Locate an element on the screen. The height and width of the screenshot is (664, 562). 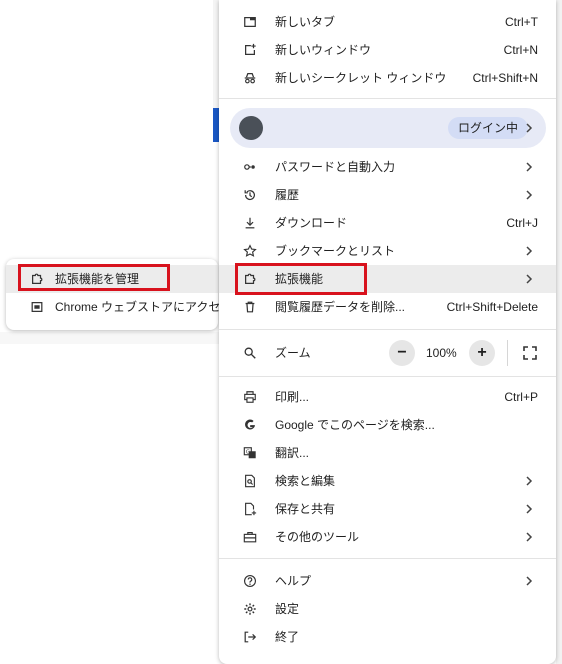
new-window-item: 新しいウィンドウ Ctrl+N is located at coordinates (387, 50).